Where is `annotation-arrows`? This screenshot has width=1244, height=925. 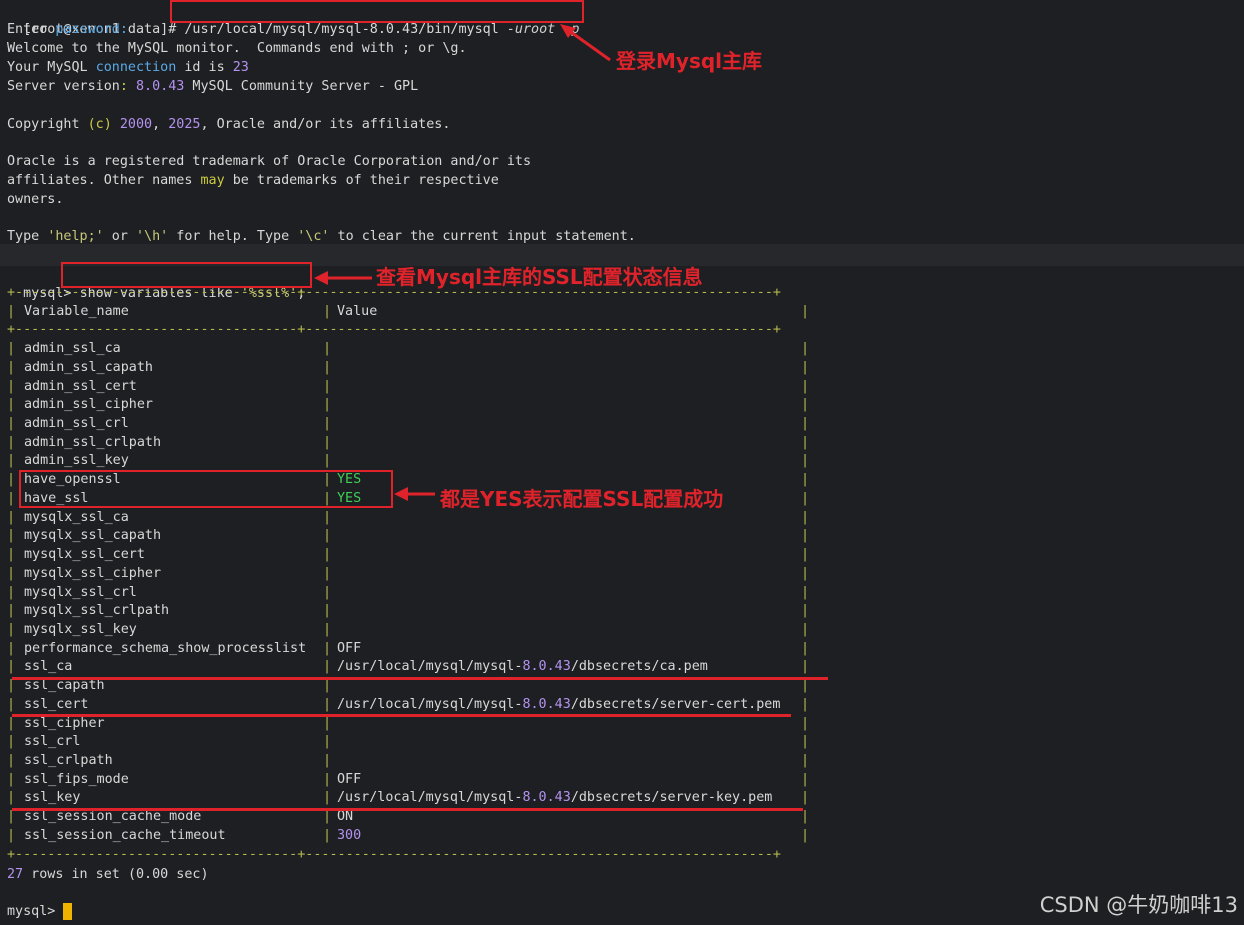 annotation-arrows is located at coordinates (462, 262).